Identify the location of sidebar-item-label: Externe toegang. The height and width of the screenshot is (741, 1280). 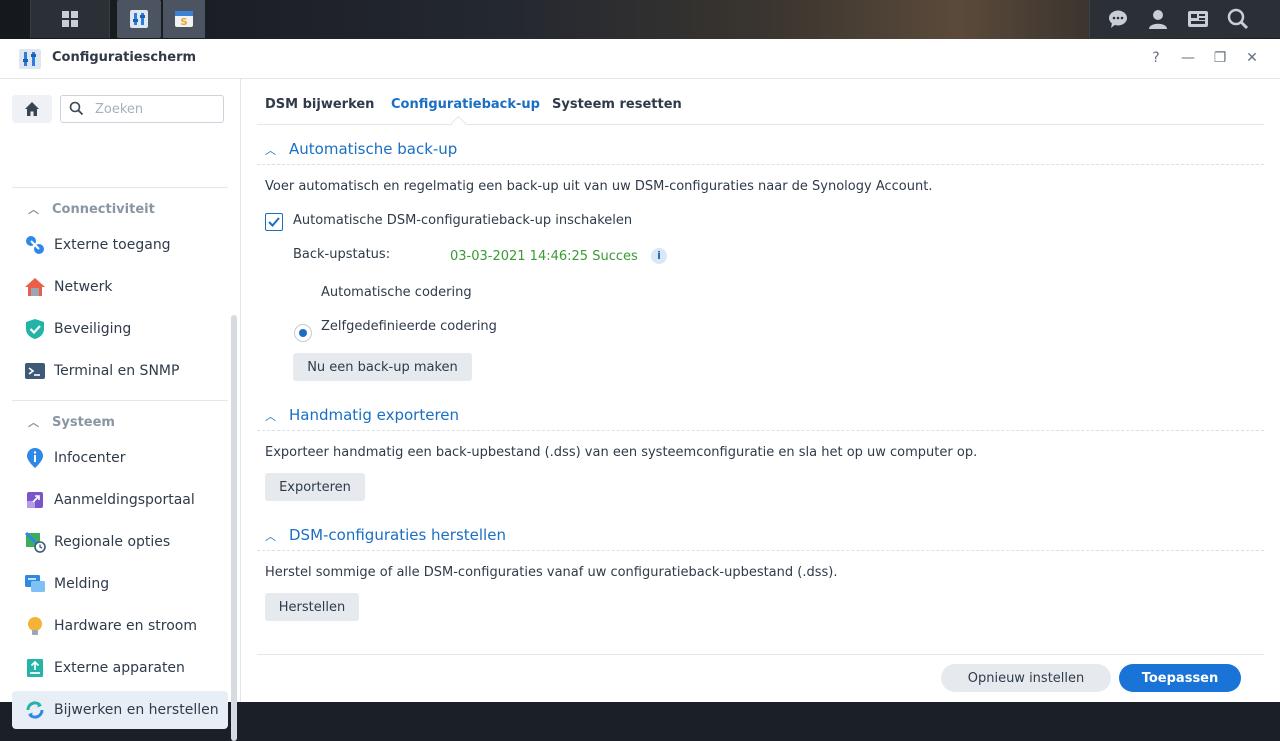
(112, 245).